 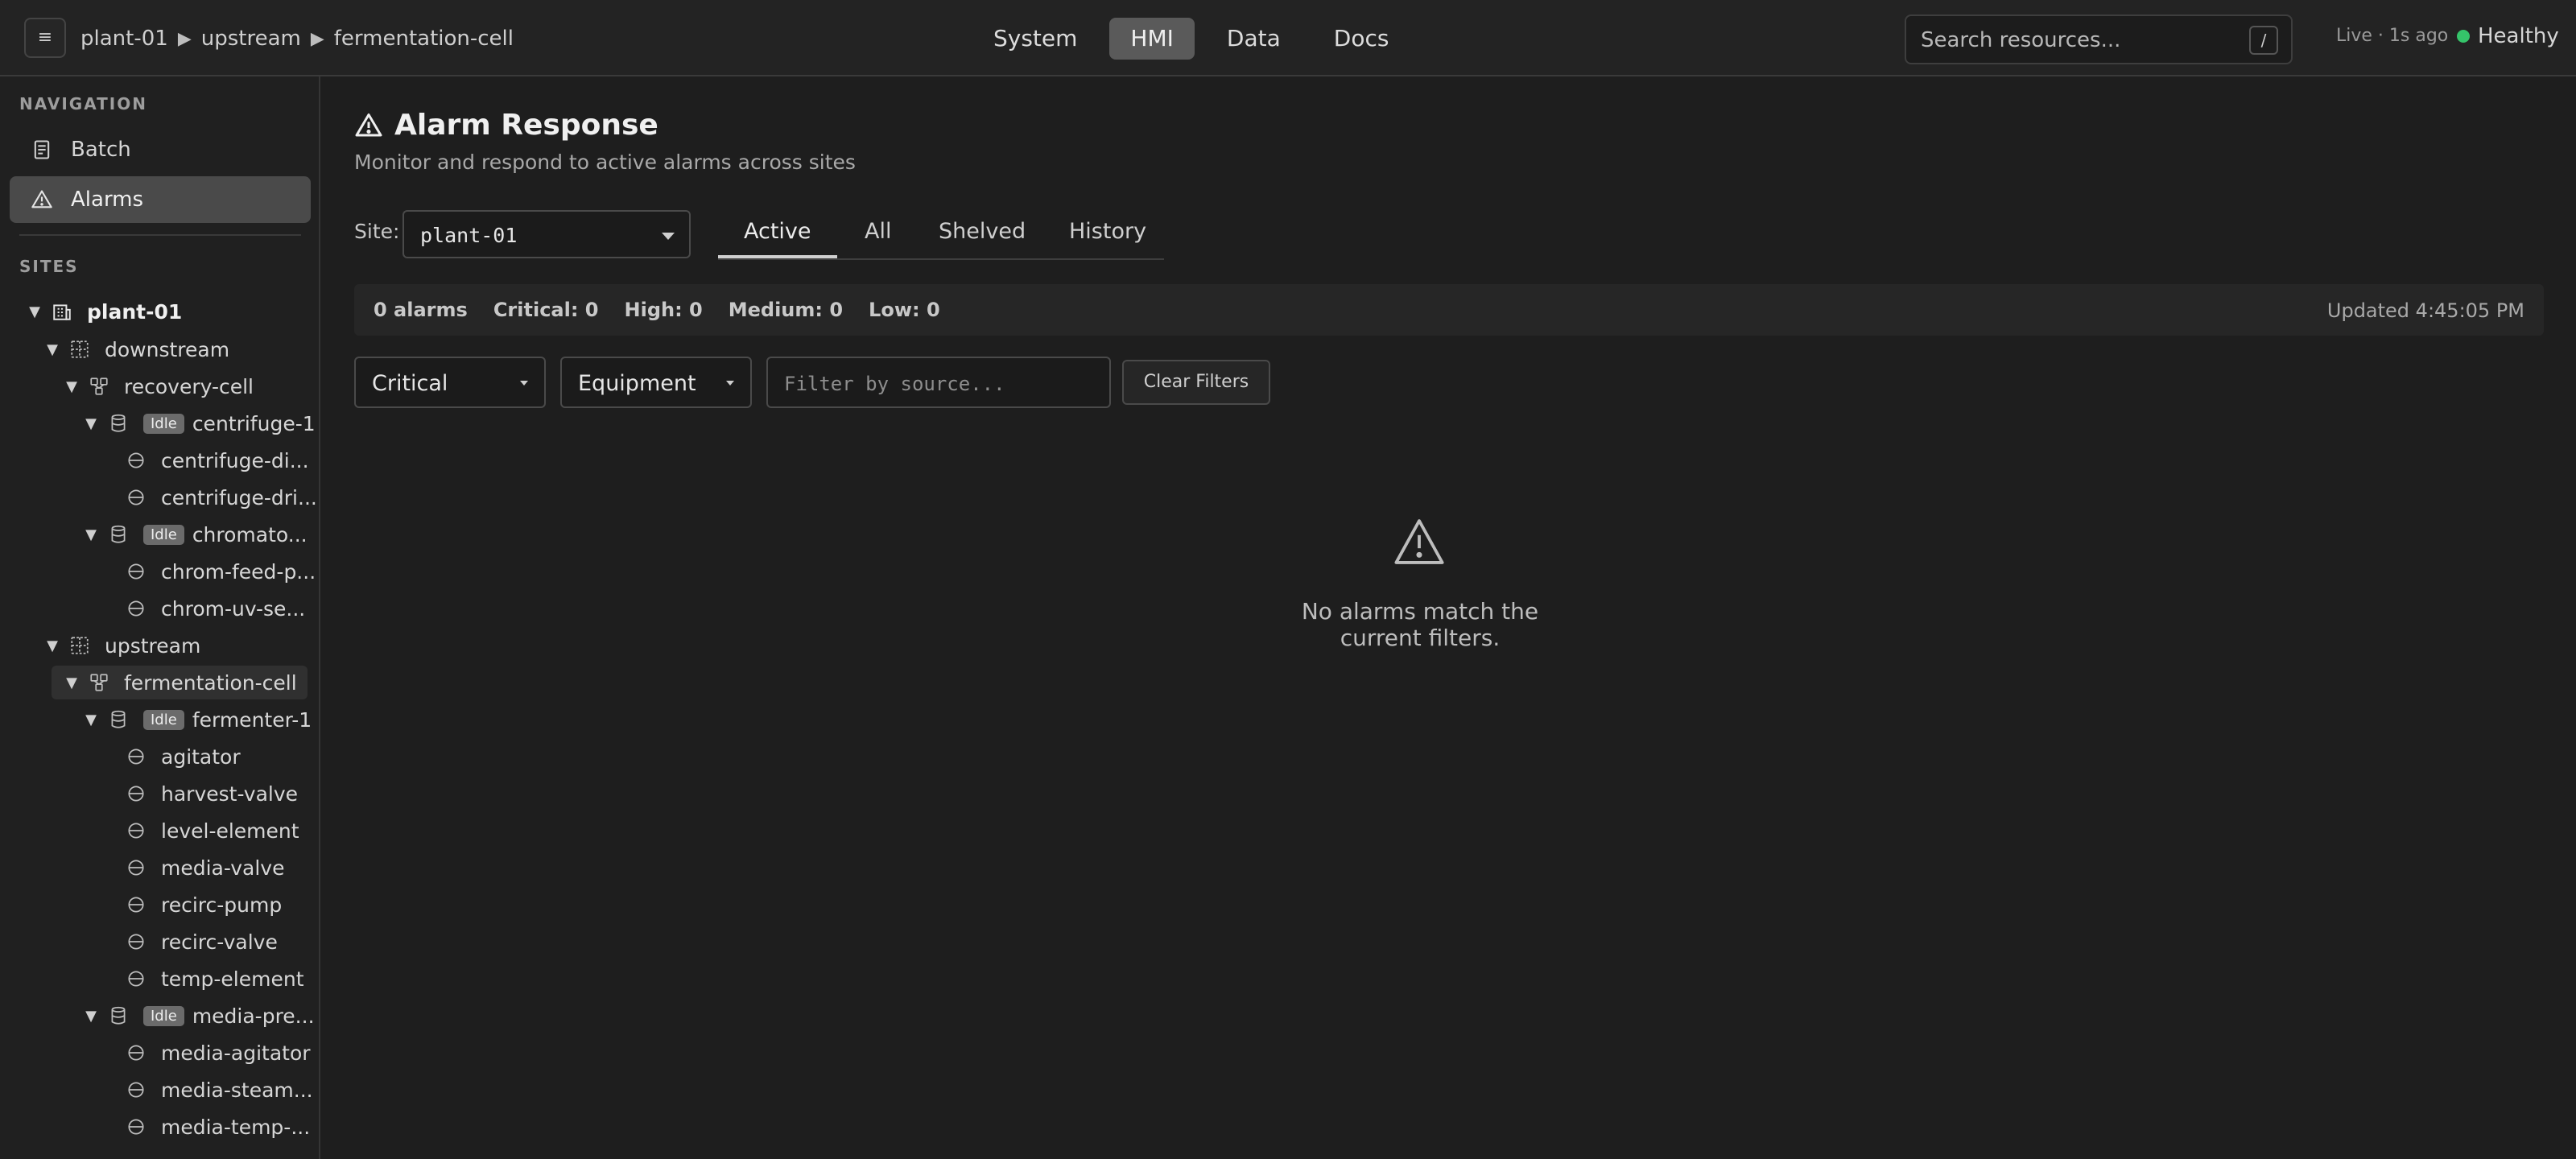 I want to click on tab-active: Active, so click(x=777, y=235).